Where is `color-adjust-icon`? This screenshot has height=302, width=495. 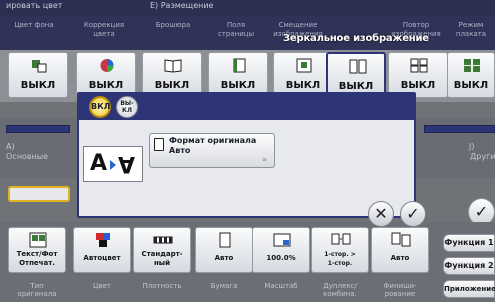
color-adjust-icon is located at coordinates (107, 65).